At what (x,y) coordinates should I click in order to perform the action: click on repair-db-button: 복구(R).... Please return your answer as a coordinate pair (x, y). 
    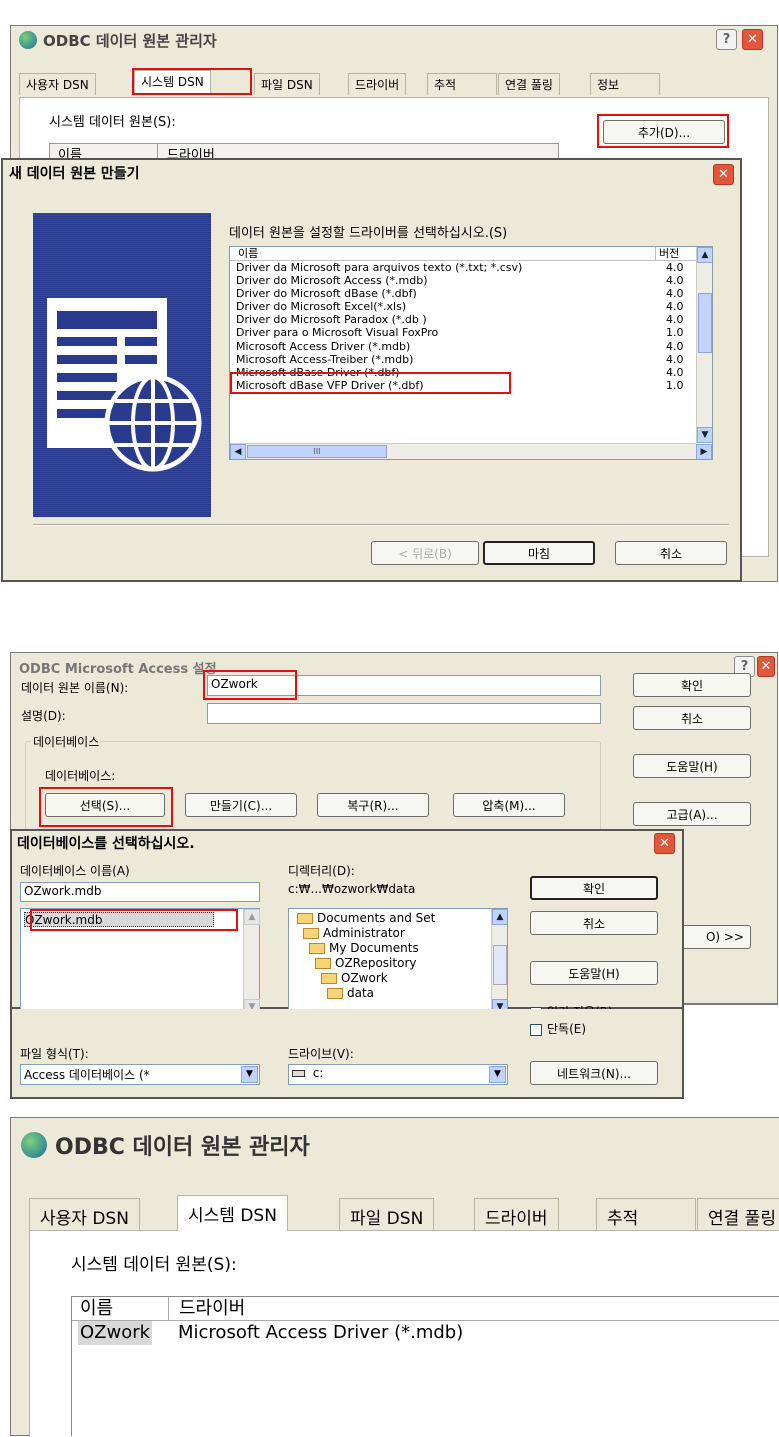
    Looking at the image, I should click on (373, 805).